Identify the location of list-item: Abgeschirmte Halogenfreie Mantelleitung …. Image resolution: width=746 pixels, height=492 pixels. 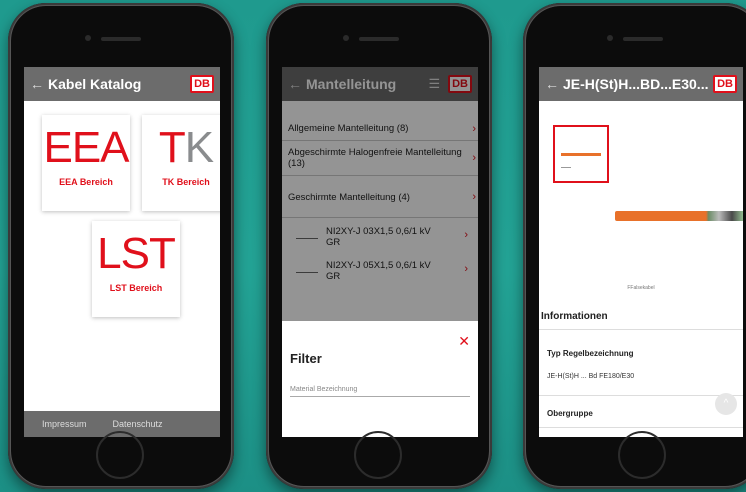
(380, 158).